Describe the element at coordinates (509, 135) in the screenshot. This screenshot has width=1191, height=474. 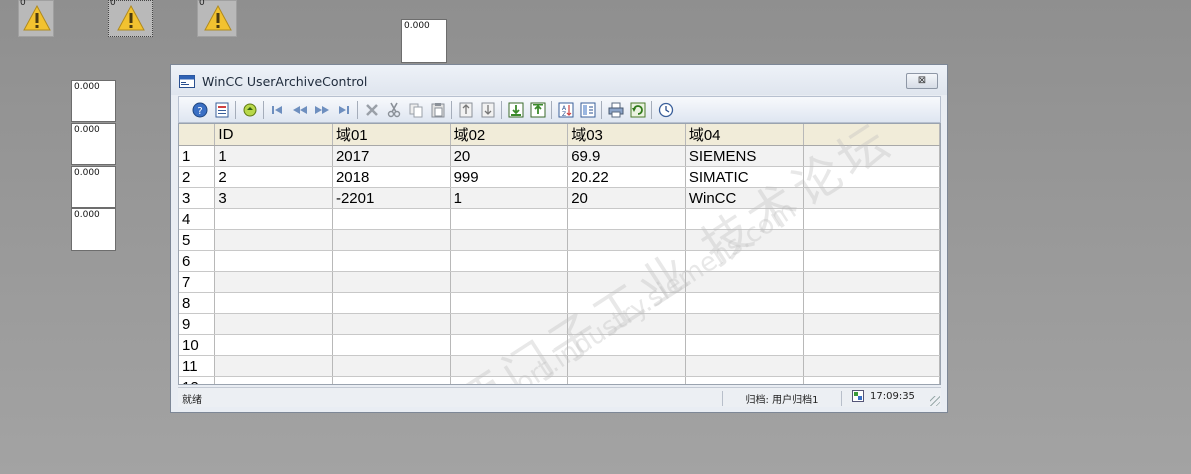
I see `column-header-field02: 域02` at that location.